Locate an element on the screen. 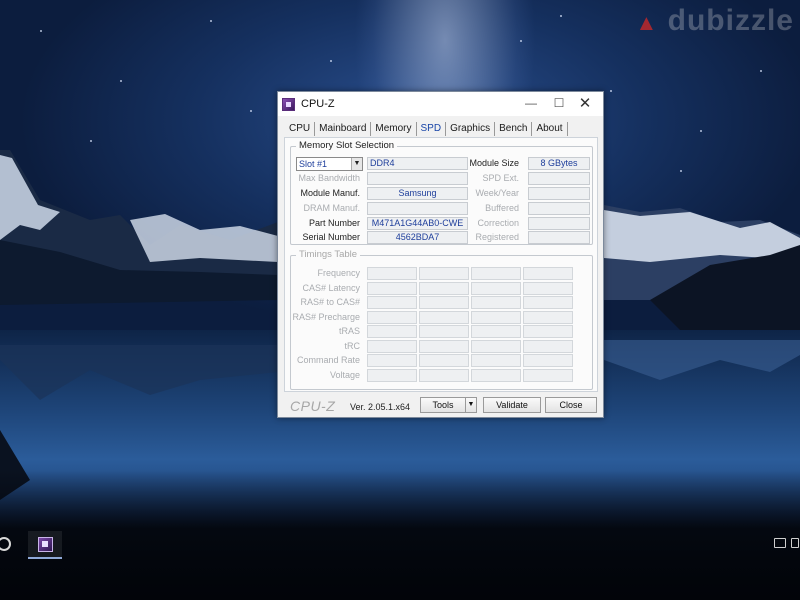  watermark-text: dubizzle is located at coordinates (730, 20).